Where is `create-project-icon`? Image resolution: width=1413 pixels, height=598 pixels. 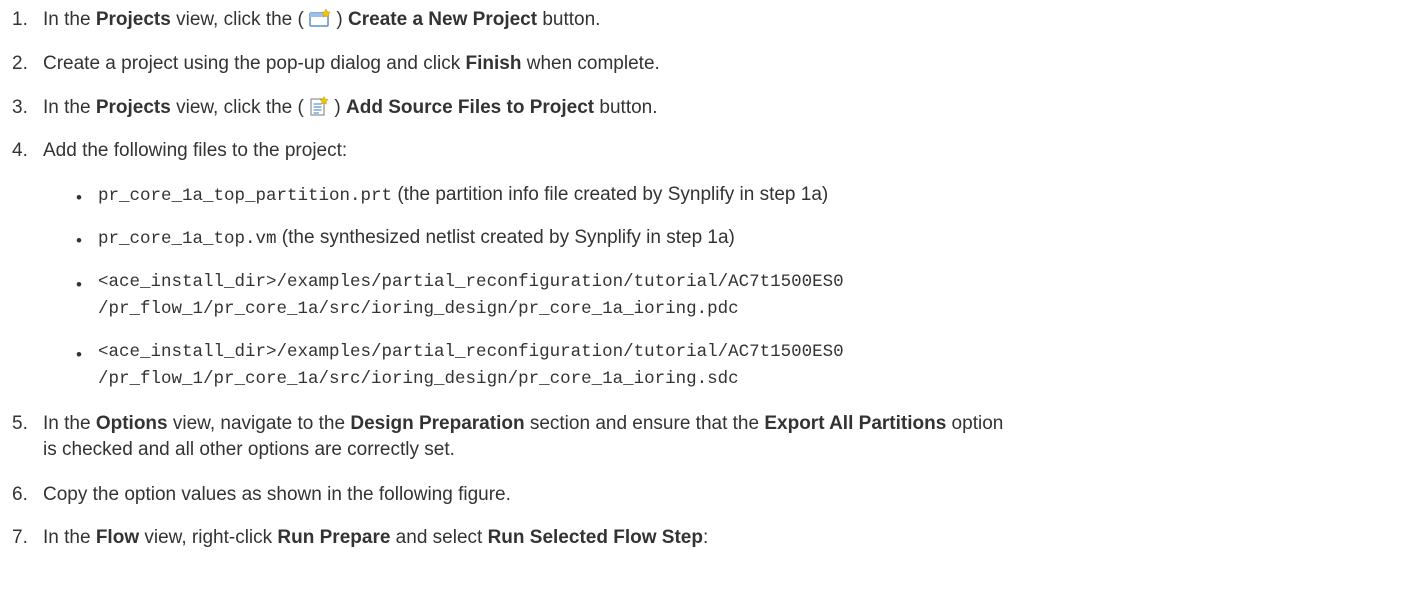 create-project-icon is located at coordinates (320, 22).